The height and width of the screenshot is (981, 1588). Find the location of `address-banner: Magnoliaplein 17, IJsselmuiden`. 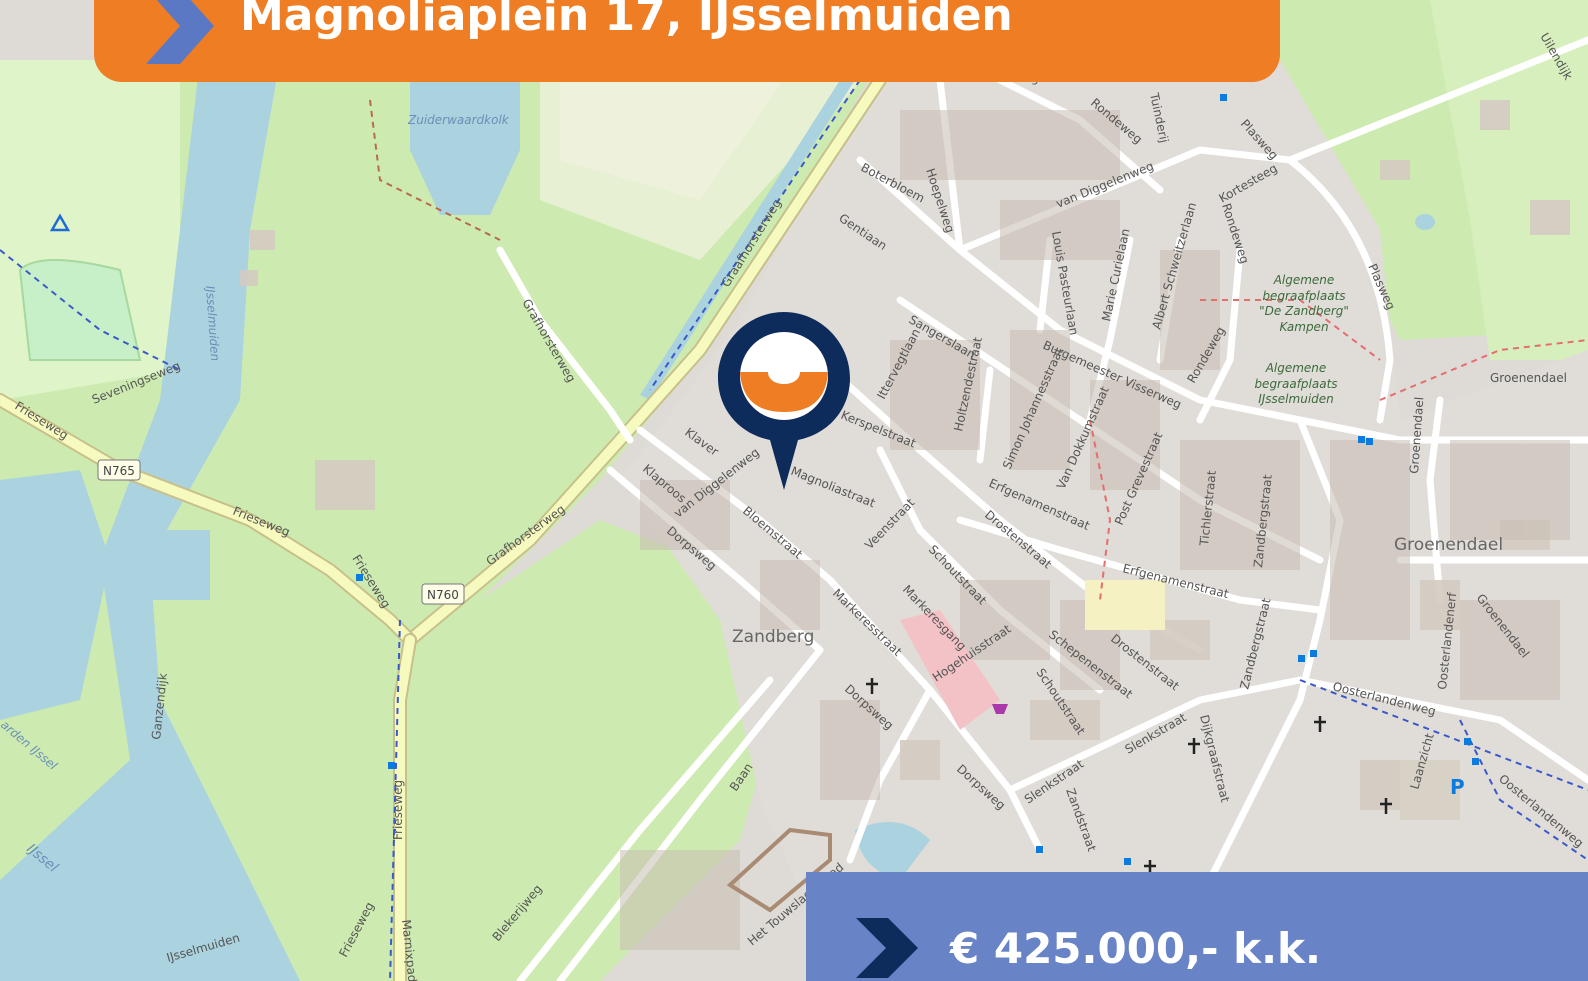

address-banner: Magnoliaplein 17, IJsselmuiden is located at coordinates (687, 41).